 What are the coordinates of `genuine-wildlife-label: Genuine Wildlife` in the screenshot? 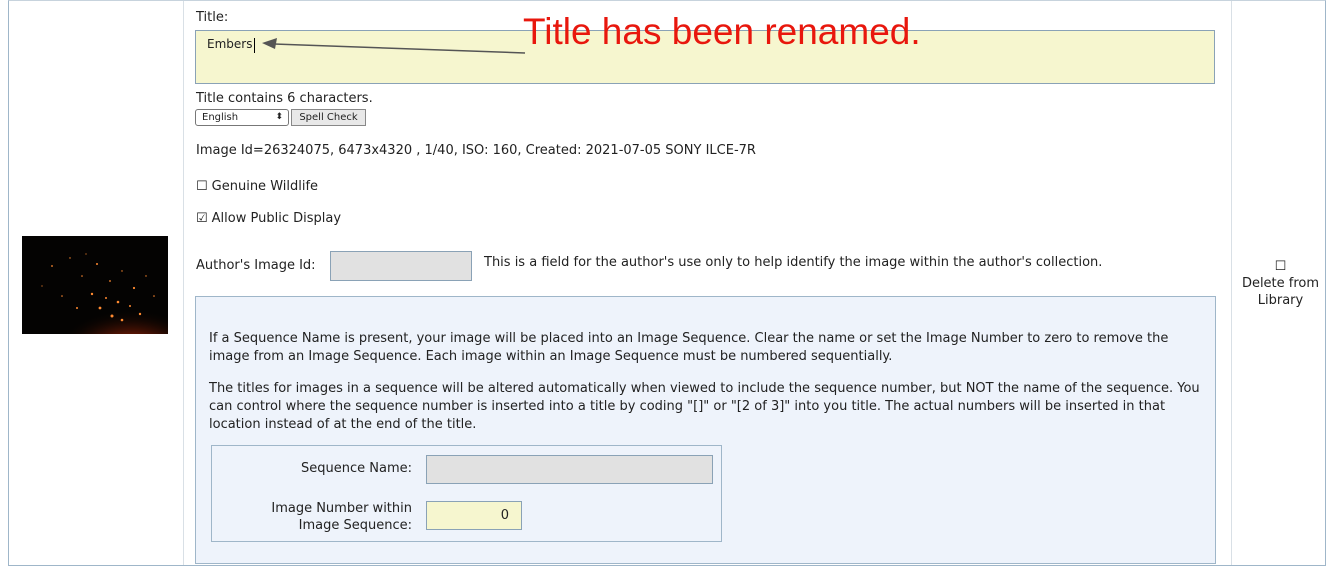 It's located at (265, 186).